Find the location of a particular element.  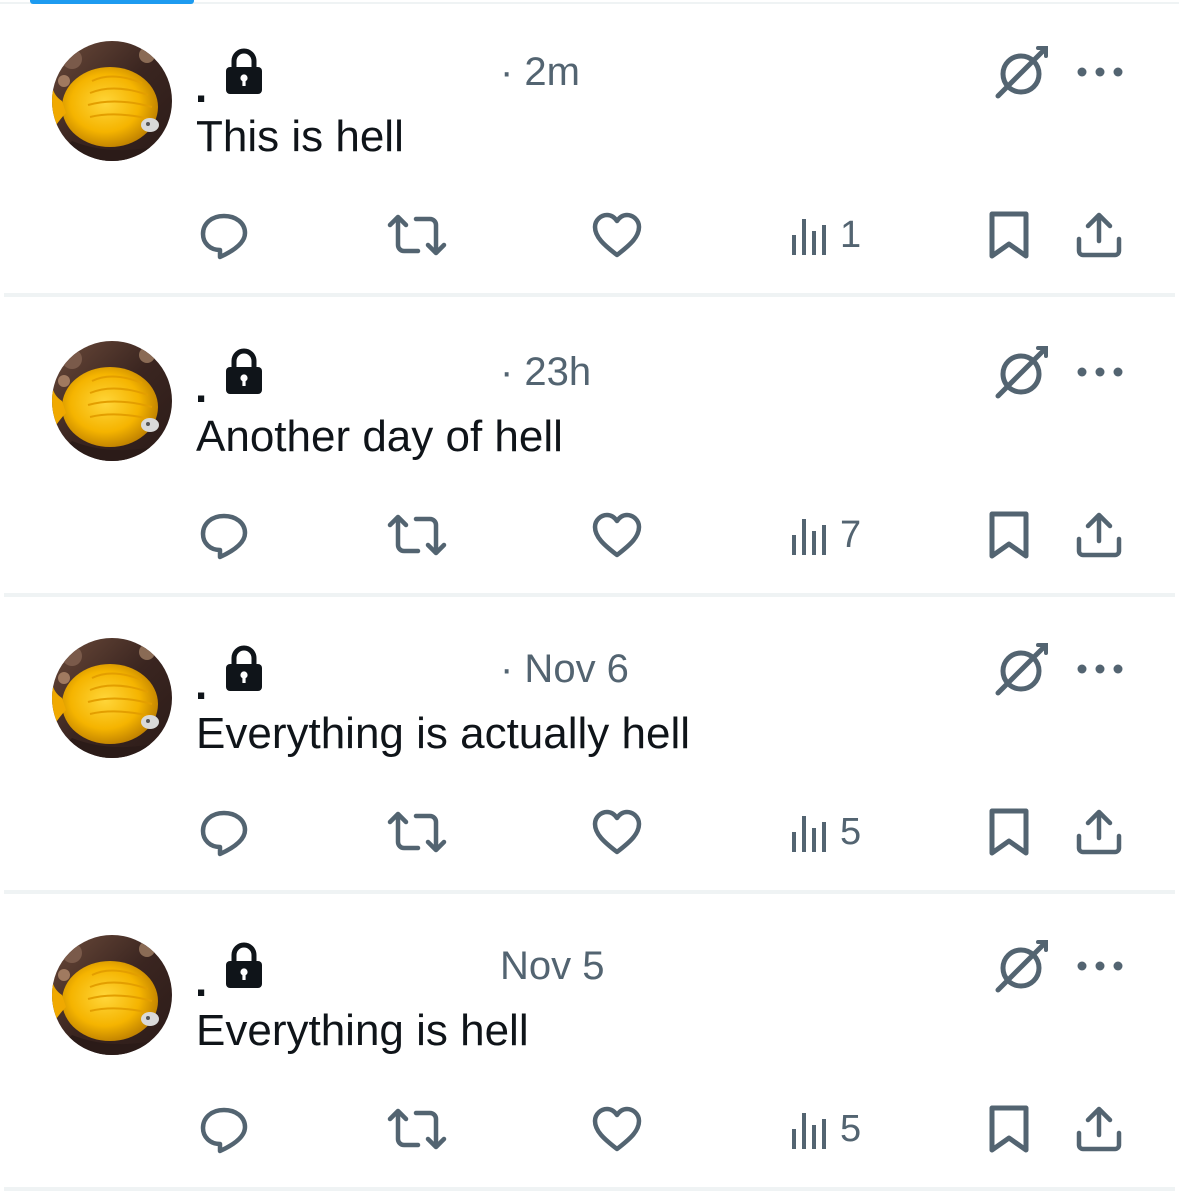

views-count: 7 is located at coordinates (851, 535).